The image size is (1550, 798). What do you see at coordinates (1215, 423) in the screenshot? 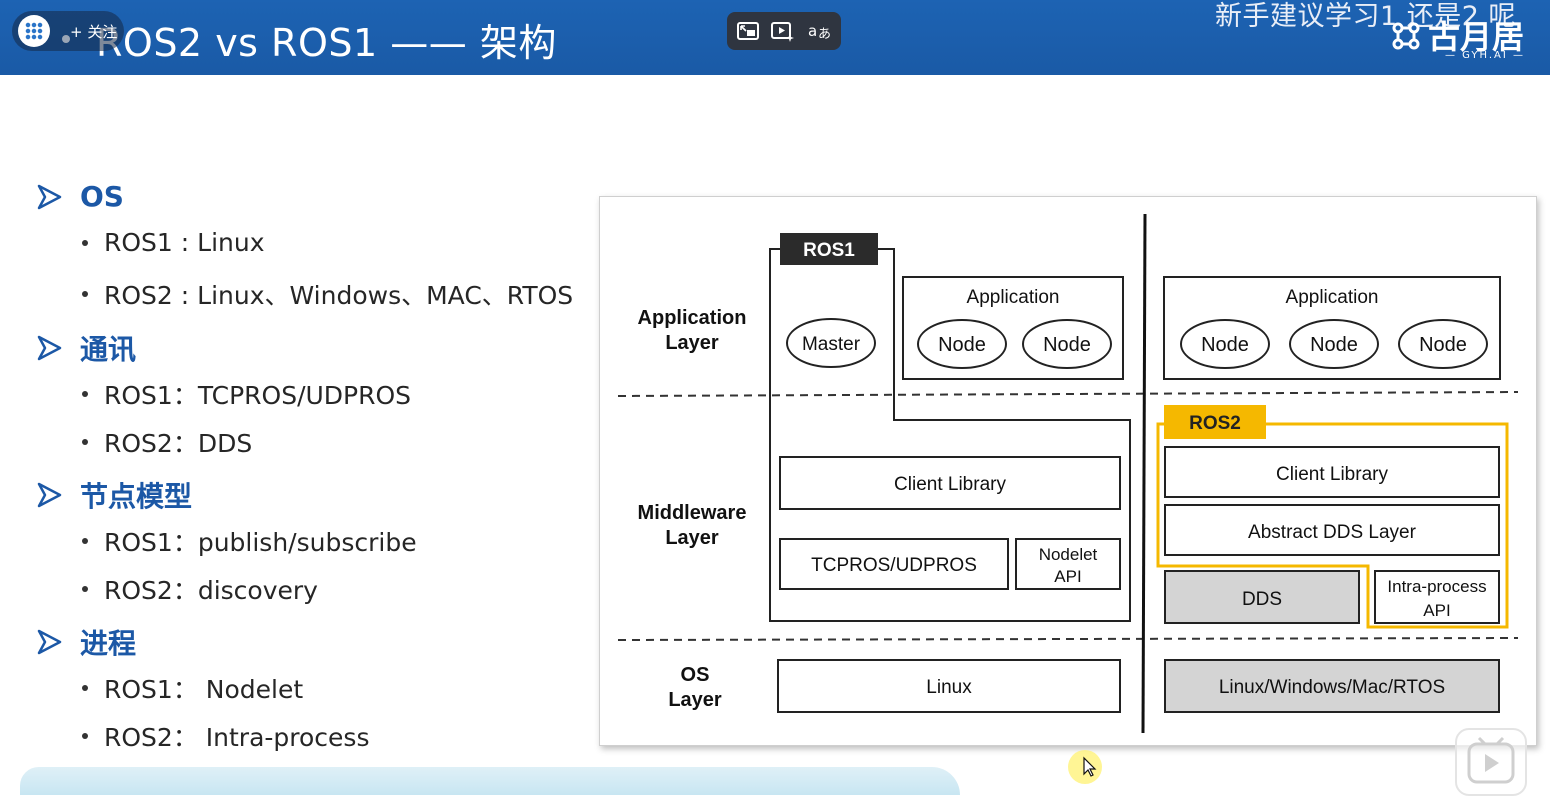
I see `ros2-tag-label: ROS2` at bounding box center [1215, 423].